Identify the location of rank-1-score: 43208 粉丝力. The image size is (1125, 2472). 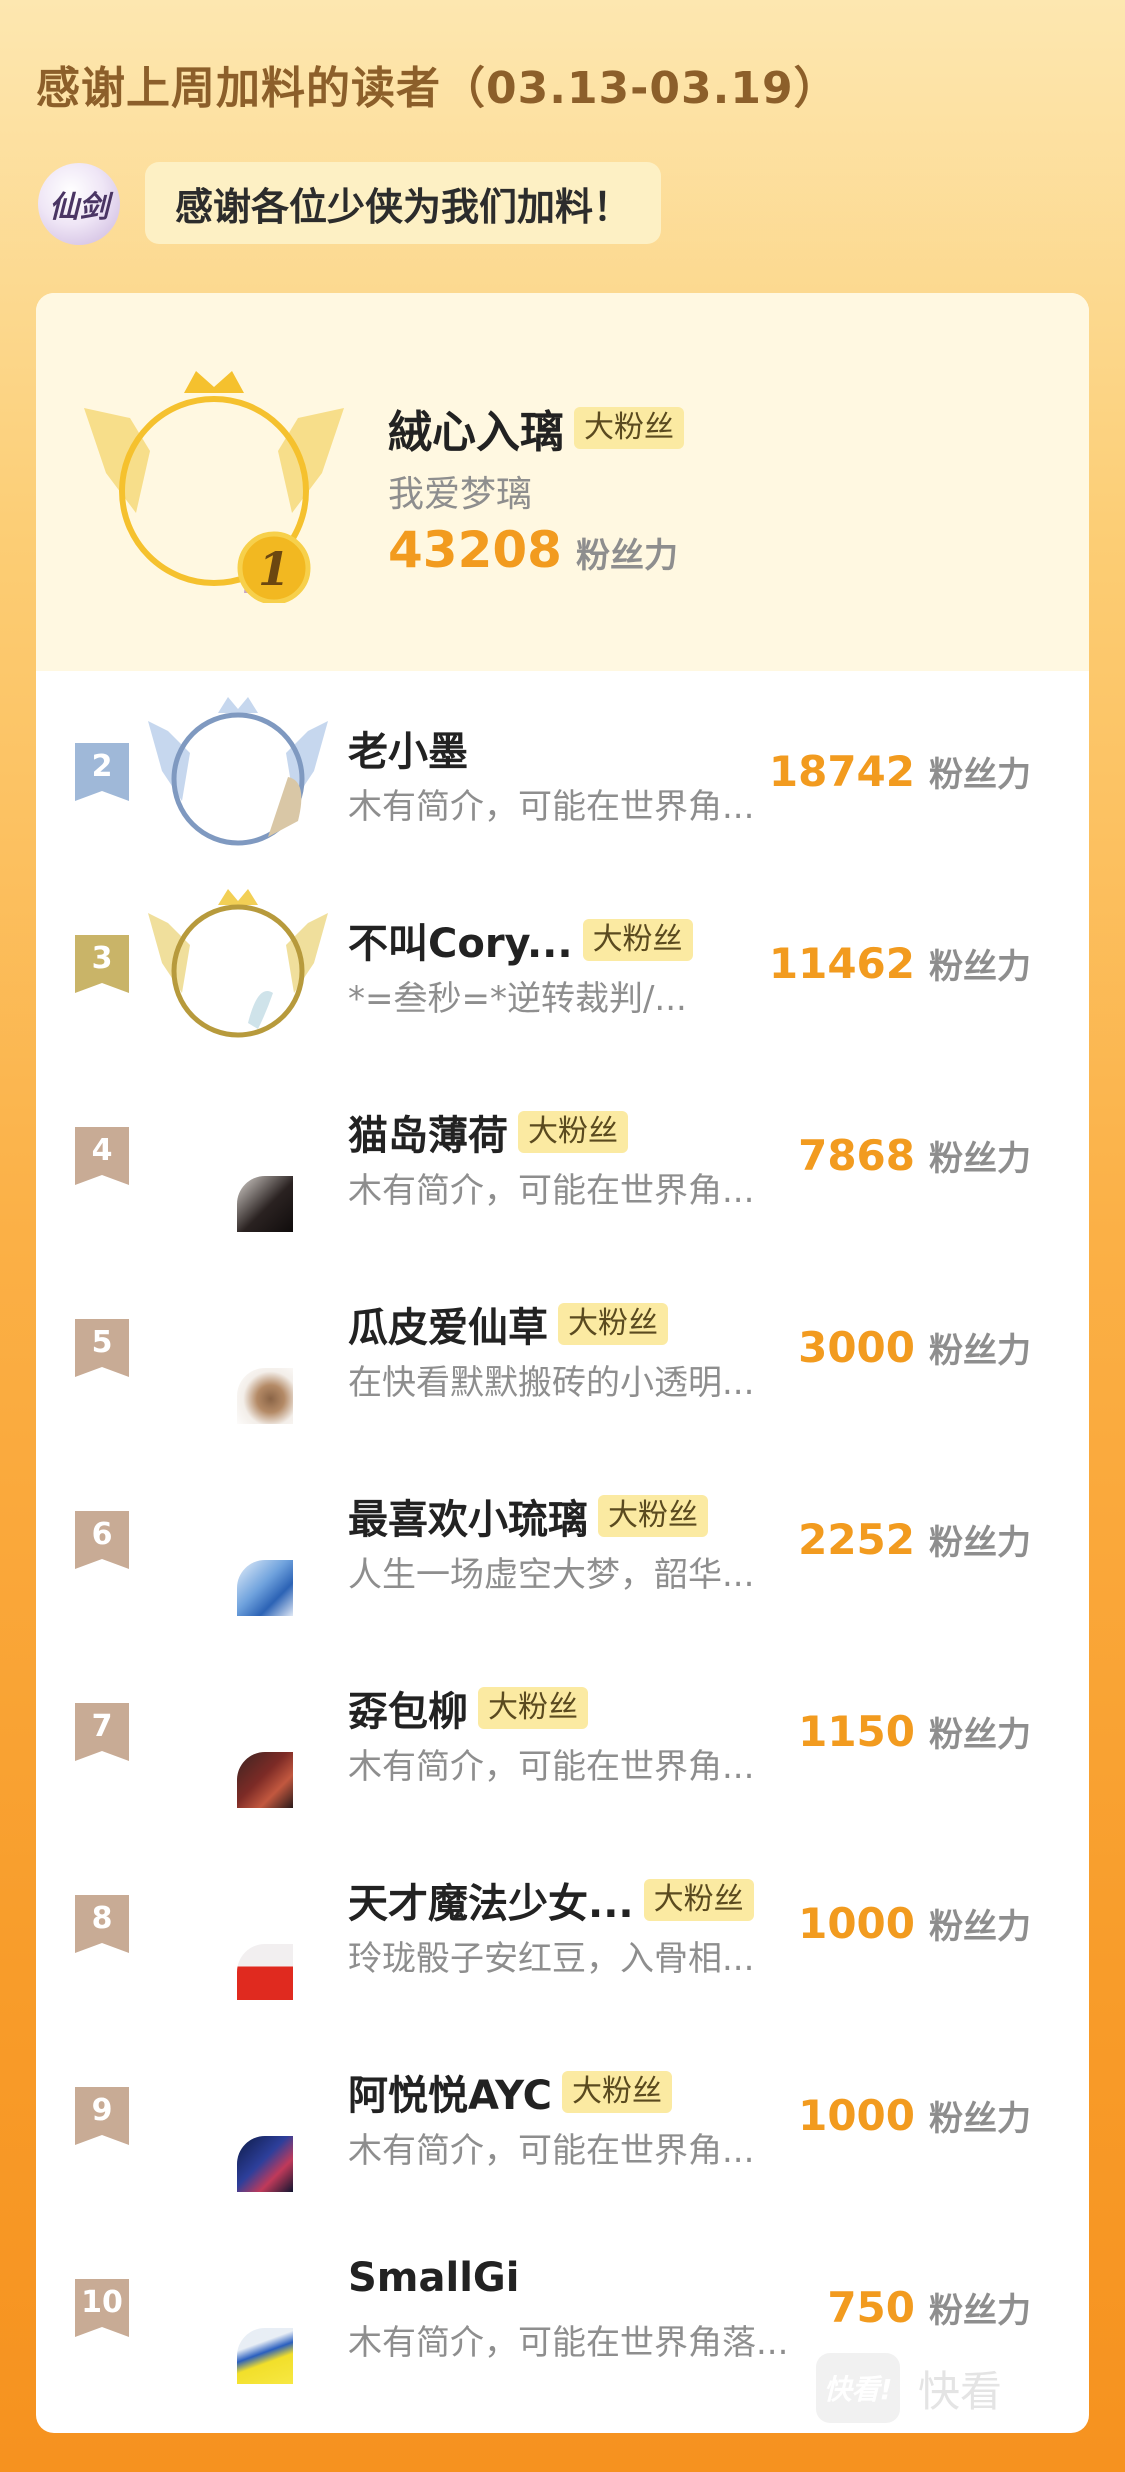
(533, 550).